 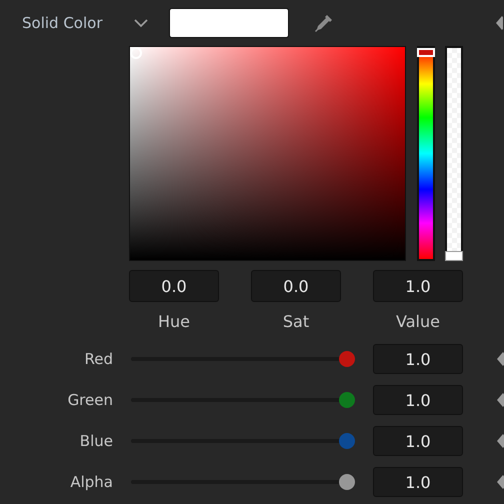 What do you see at coordinates (454, 153) in the screenshot?
I see `alpha-bar` at bounding box center [454, 153].